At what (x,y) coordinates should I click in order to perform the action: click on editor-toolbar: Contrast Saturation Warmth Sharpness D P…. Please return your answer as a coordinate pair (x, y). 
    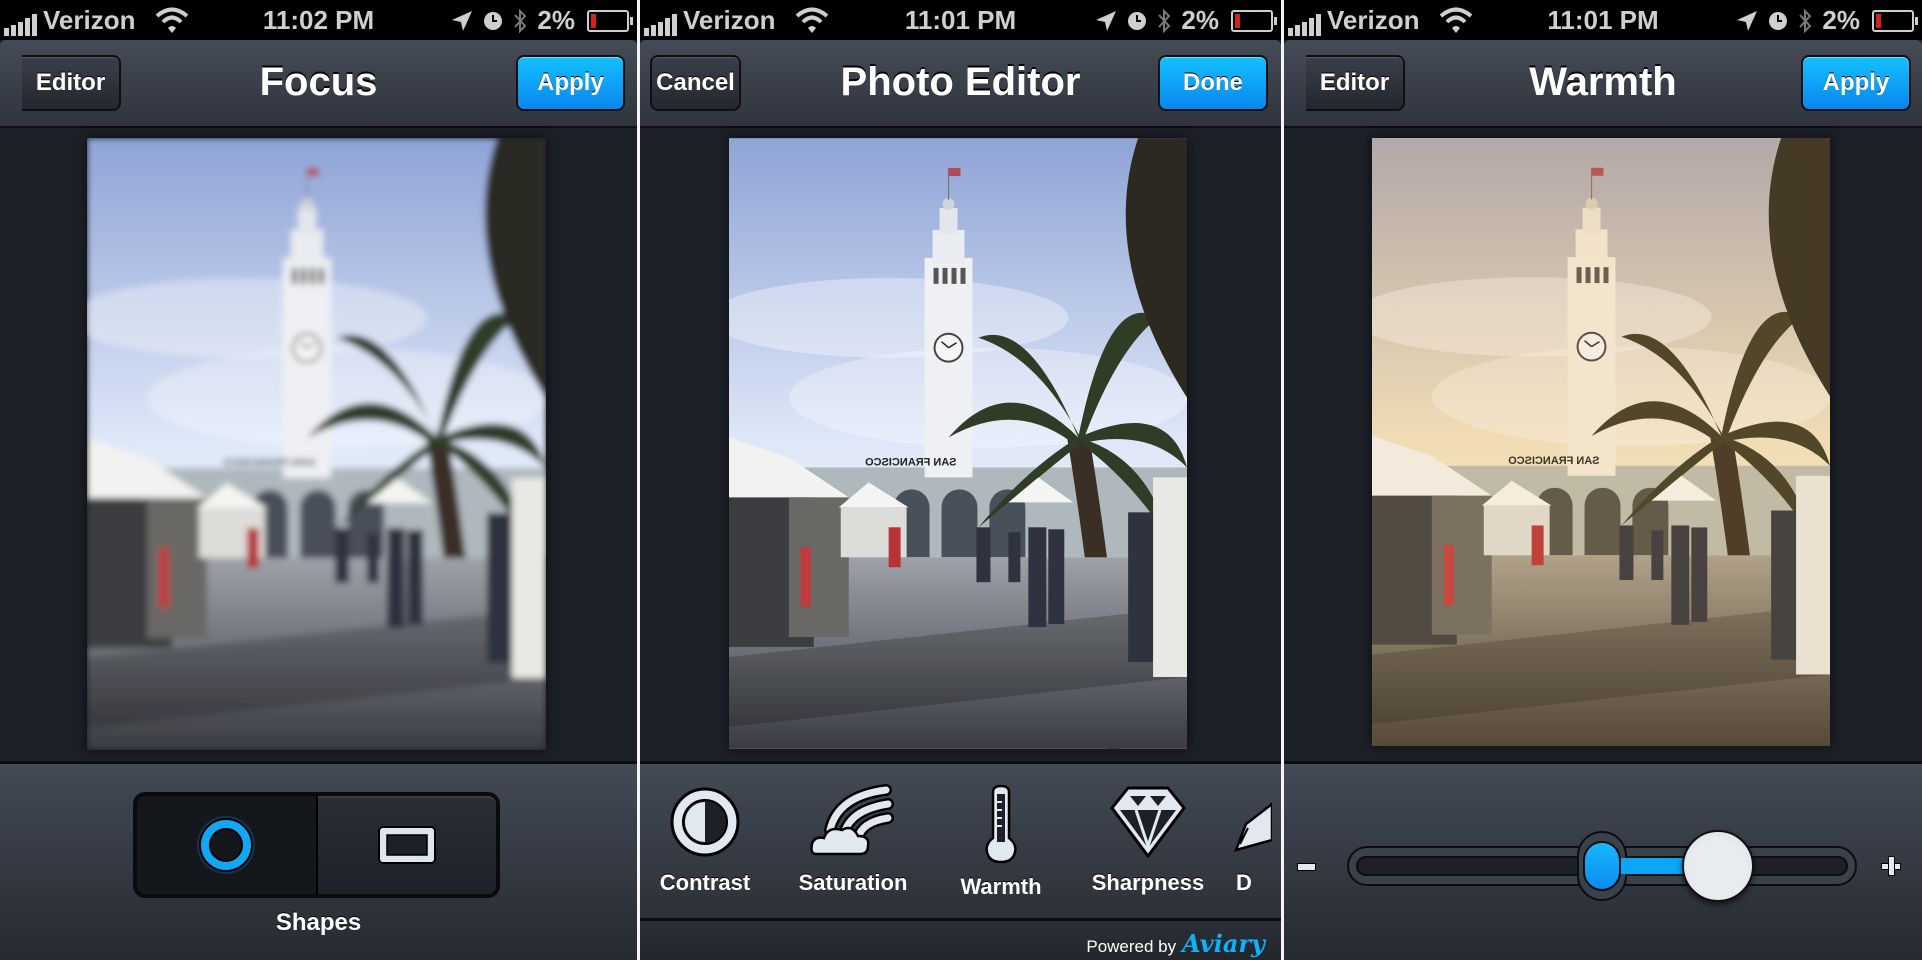
    Looking at the image, I should click on (960, 860).